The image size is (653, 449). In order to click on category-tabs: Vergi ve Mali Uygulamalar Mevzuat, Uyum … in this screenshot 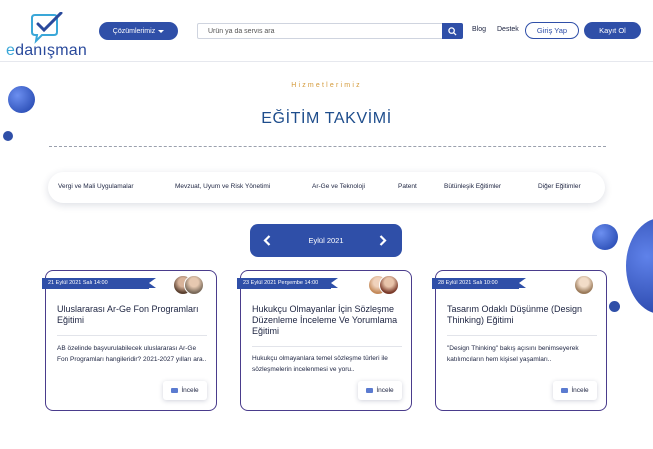, I will do `click(326, 187)`.